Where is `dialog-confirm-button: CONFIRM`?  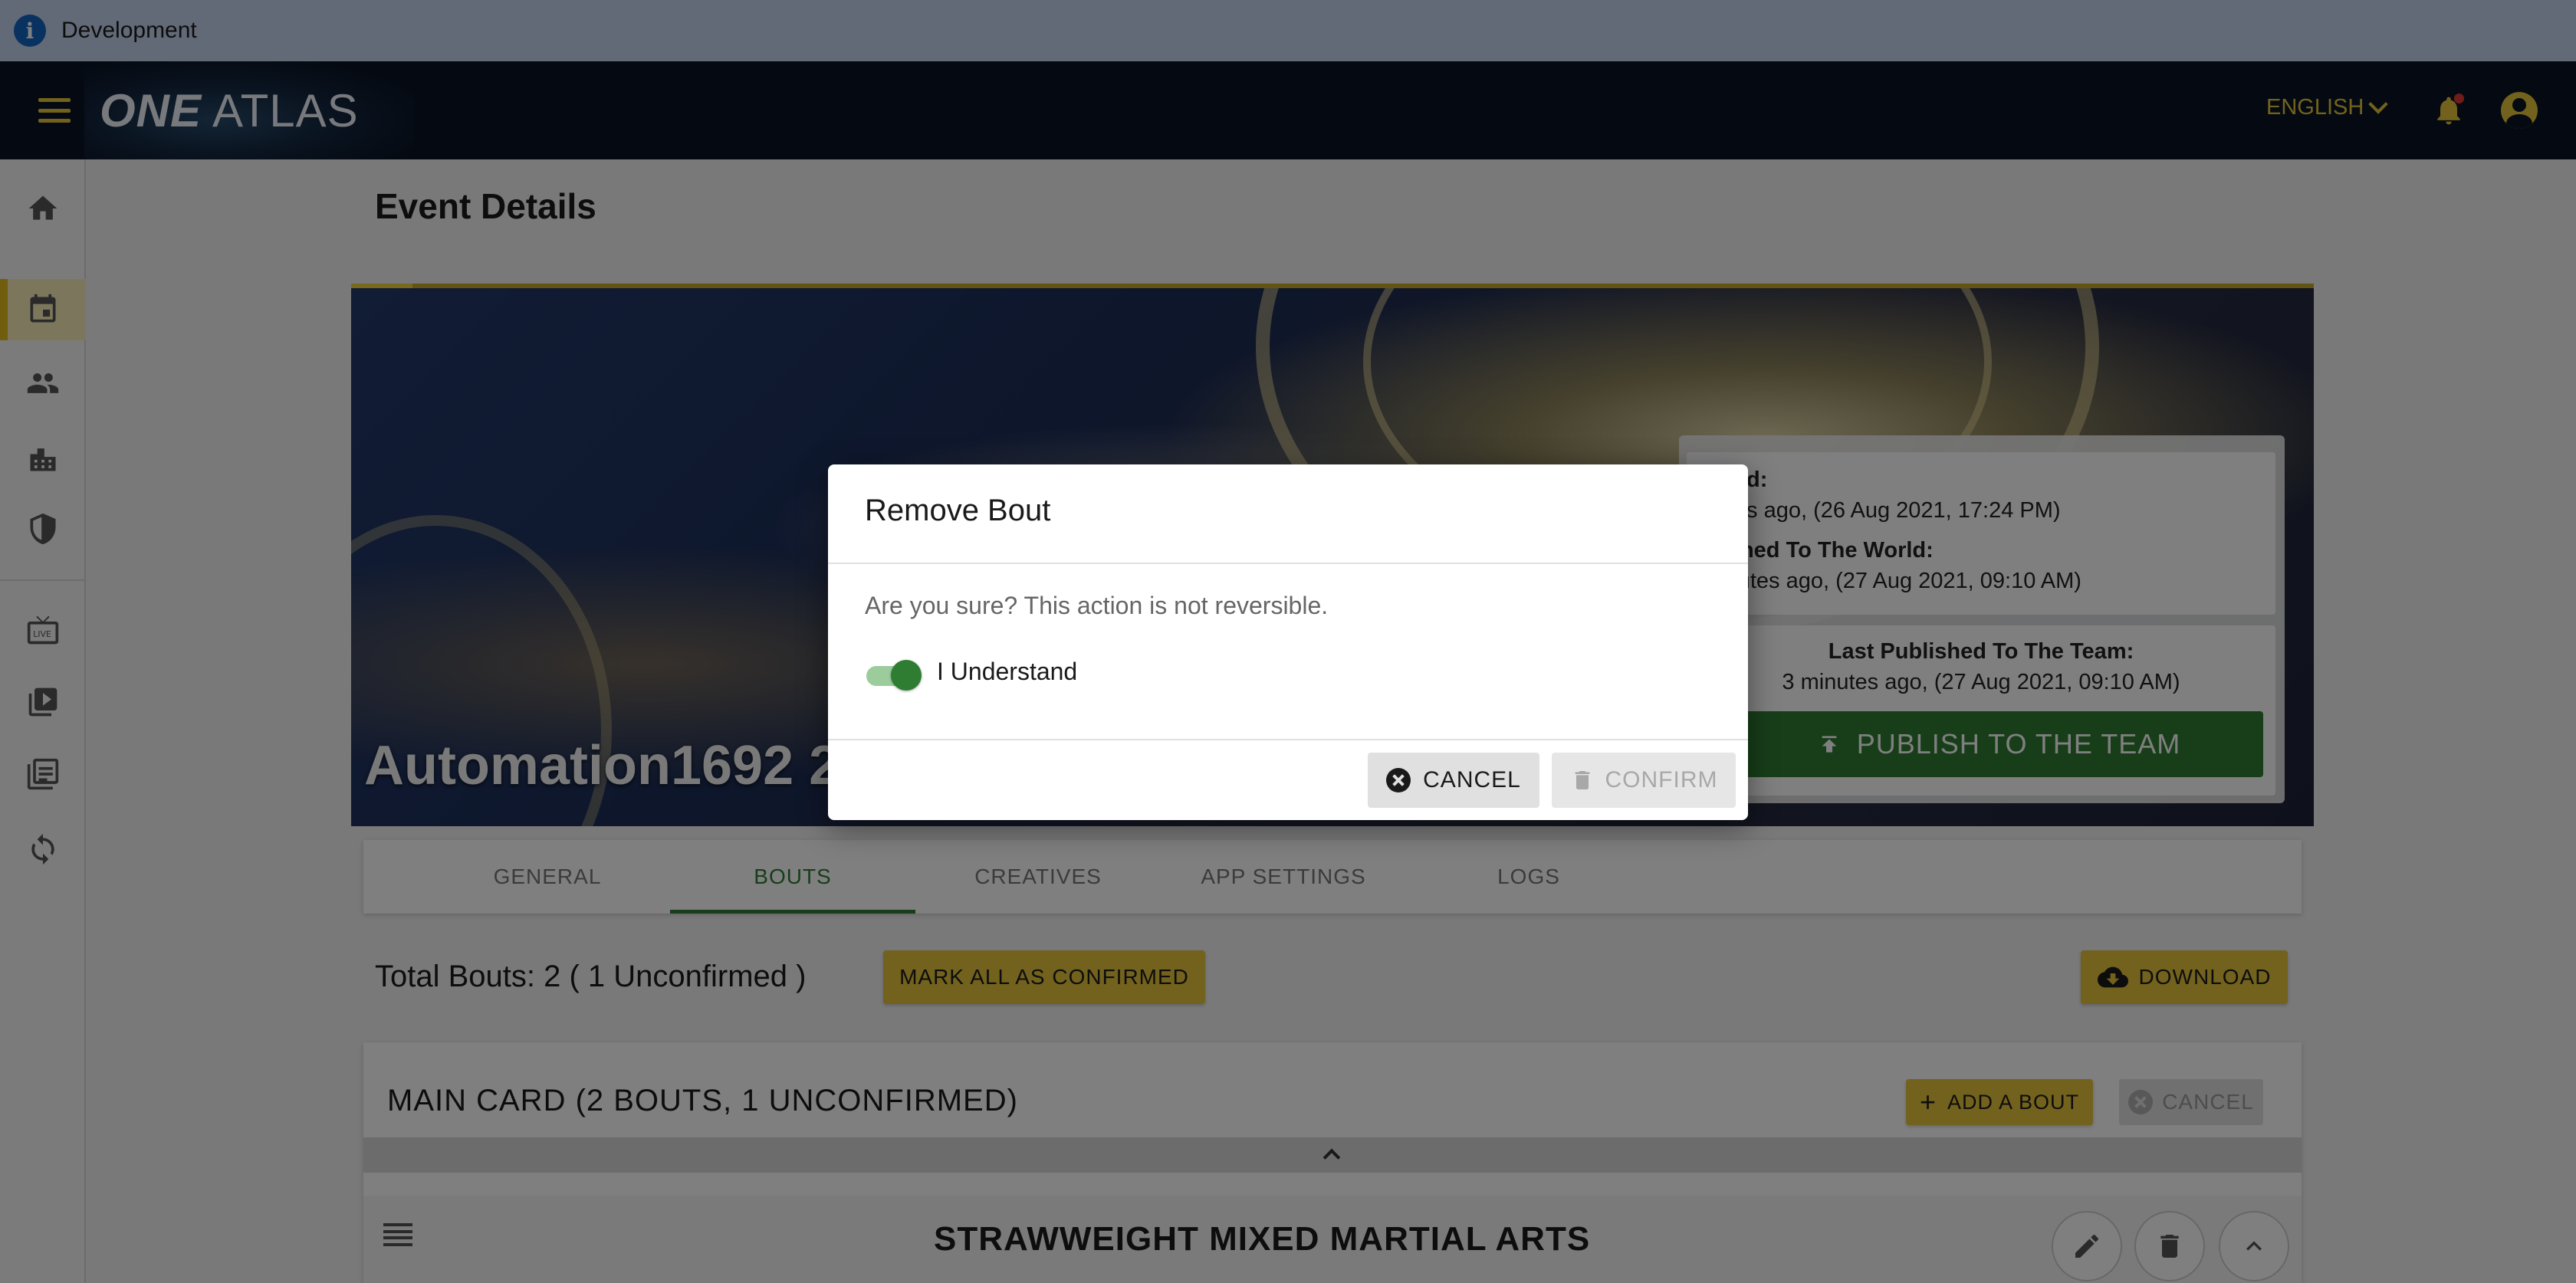 dialog-confirm-button: CONFIRM is located at coordinates (1644, 780).